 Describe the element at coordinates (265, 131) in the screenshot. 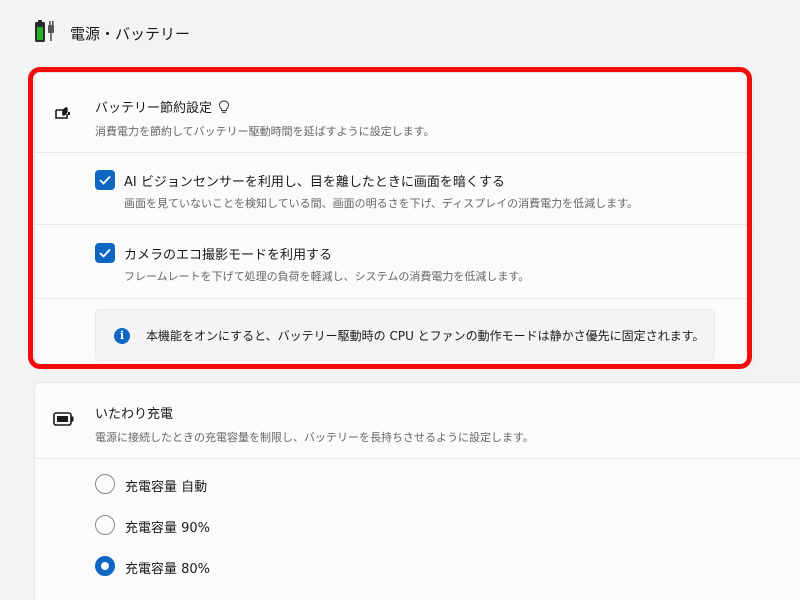

I see `battery-saver-description: 消費電力を節約してバッテリー駆動時間を延ばすように設定します。` at that location.